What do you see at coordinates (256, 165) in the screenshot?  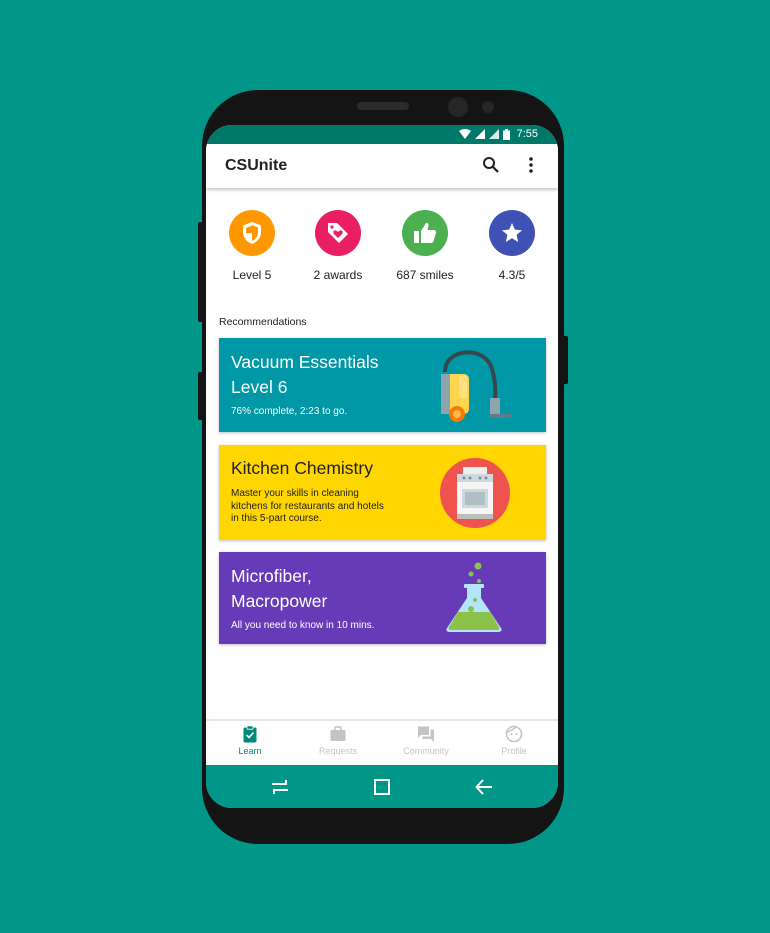 I see `app-title: CSUnite` at bounding box center [256, 165].